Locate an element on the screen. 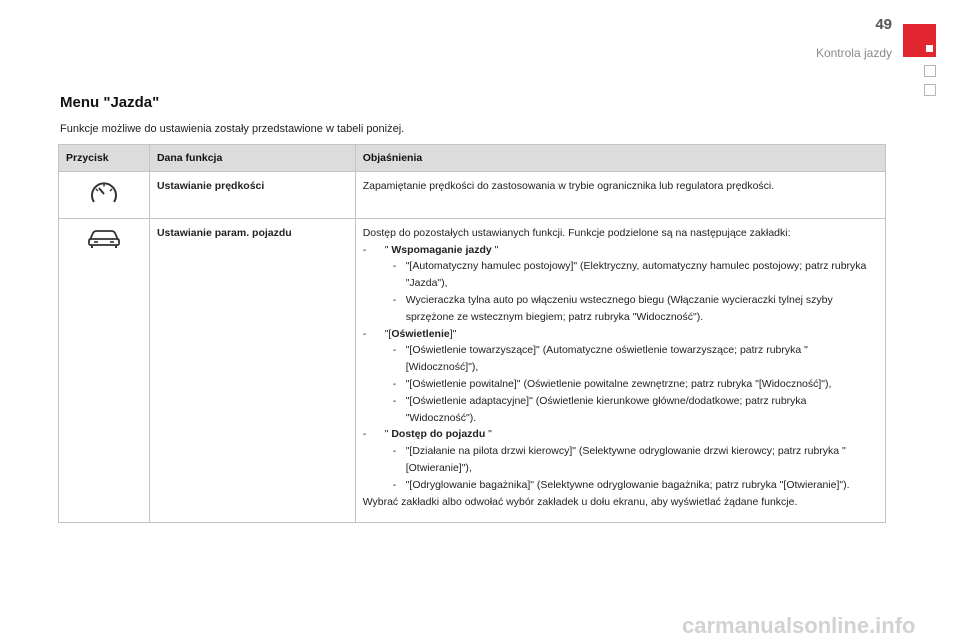 The width and height of the screenshot is (960, 640). tab-group: - " Wspomaganie jazdy " is located at coordinates (430, 249).